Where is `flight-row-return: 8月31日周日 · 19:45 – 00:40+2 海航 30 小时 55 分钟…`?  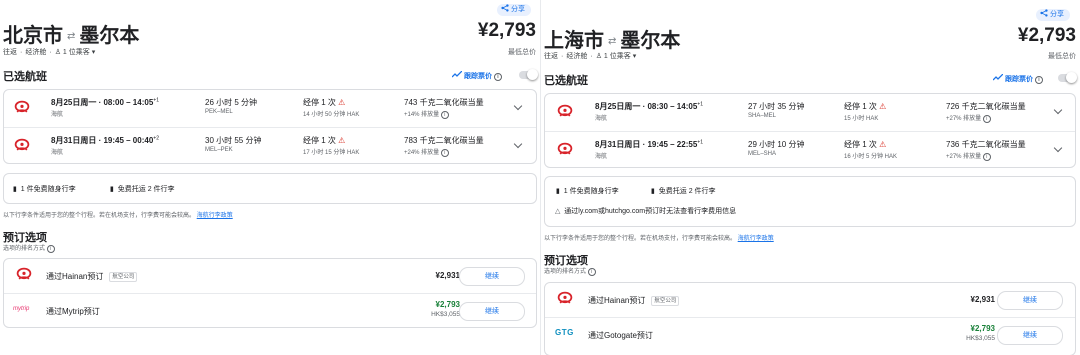
flight-row-return: 8月31日周日 · 19:45 – 00:40+2 海航 30 小时 55 分钟… is located at coordinates (270, 145).